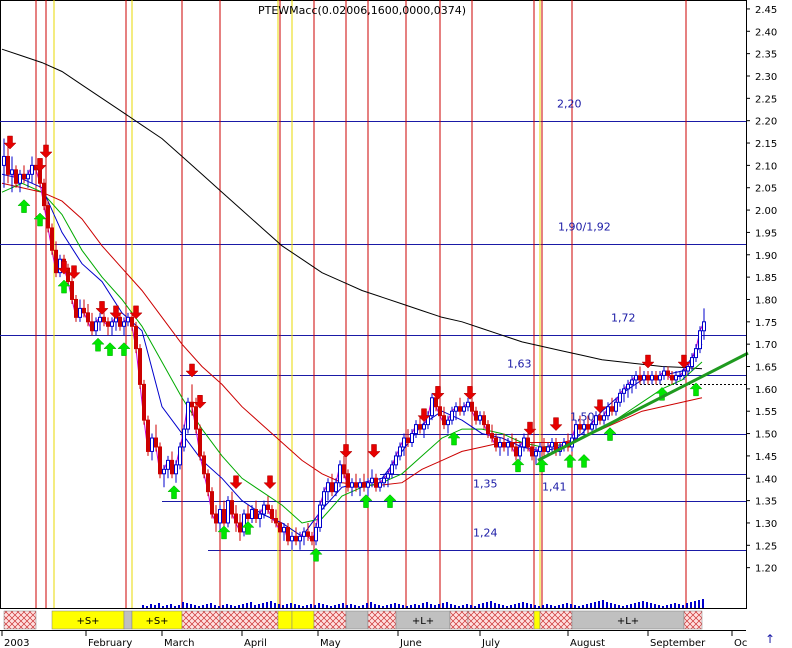 The width and height of the screenshot is (792, 648). What do you see at coordinates (766, 300) in the screenshot?
I see `y-tick-label-12: 1.80` at bounding box center [766, 300].